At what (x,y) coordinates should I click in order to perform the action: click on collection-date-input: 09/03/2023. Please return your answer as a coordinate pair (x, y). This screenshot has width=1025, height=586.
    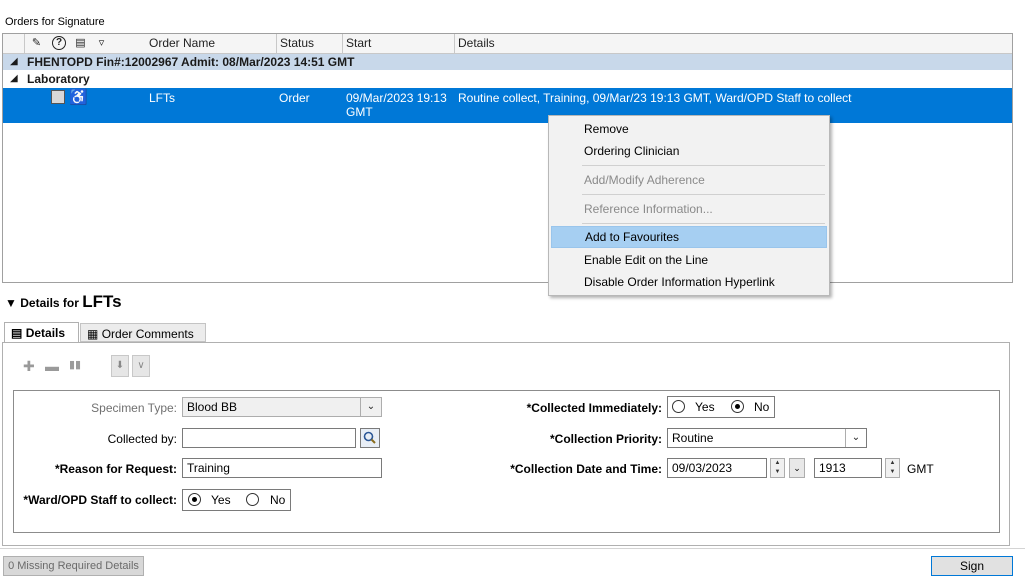
    Looking at the image, I should click on (717, 468).